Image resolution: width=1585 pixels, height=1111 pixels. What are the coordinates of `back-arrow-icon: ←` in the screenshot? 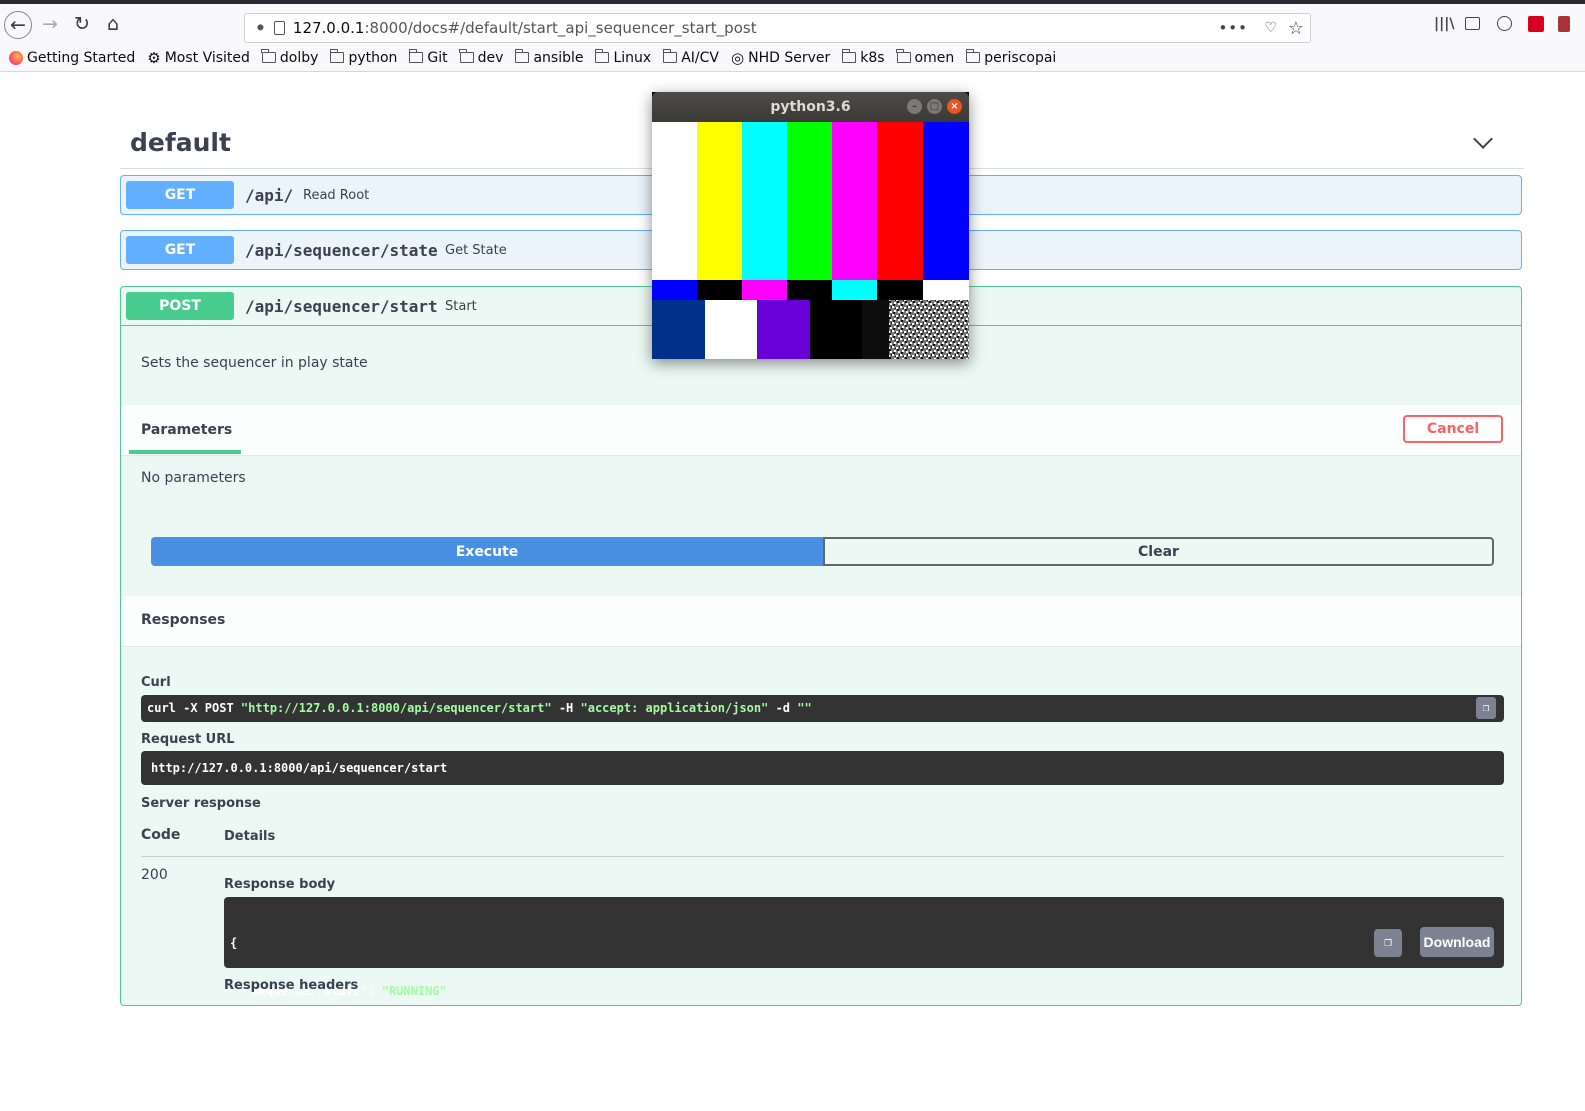 It's located at (18, 25).